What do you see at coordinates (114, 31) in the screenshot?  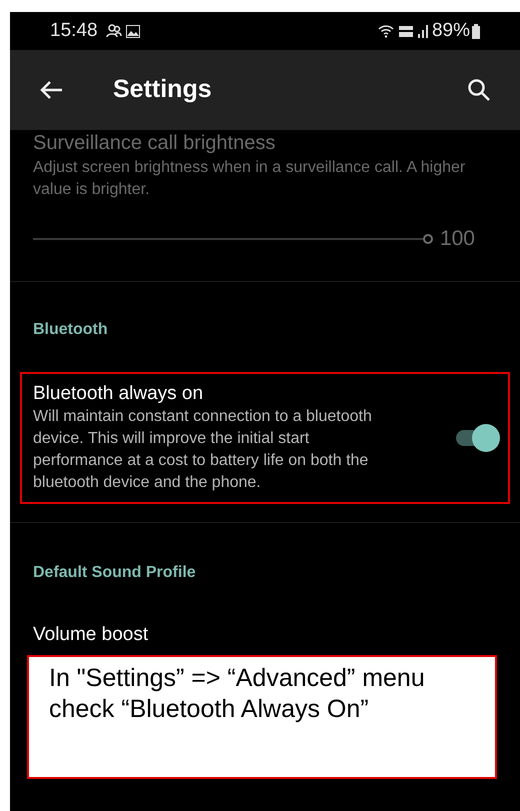 I see `people-icon` at bounding box center [114, 31].